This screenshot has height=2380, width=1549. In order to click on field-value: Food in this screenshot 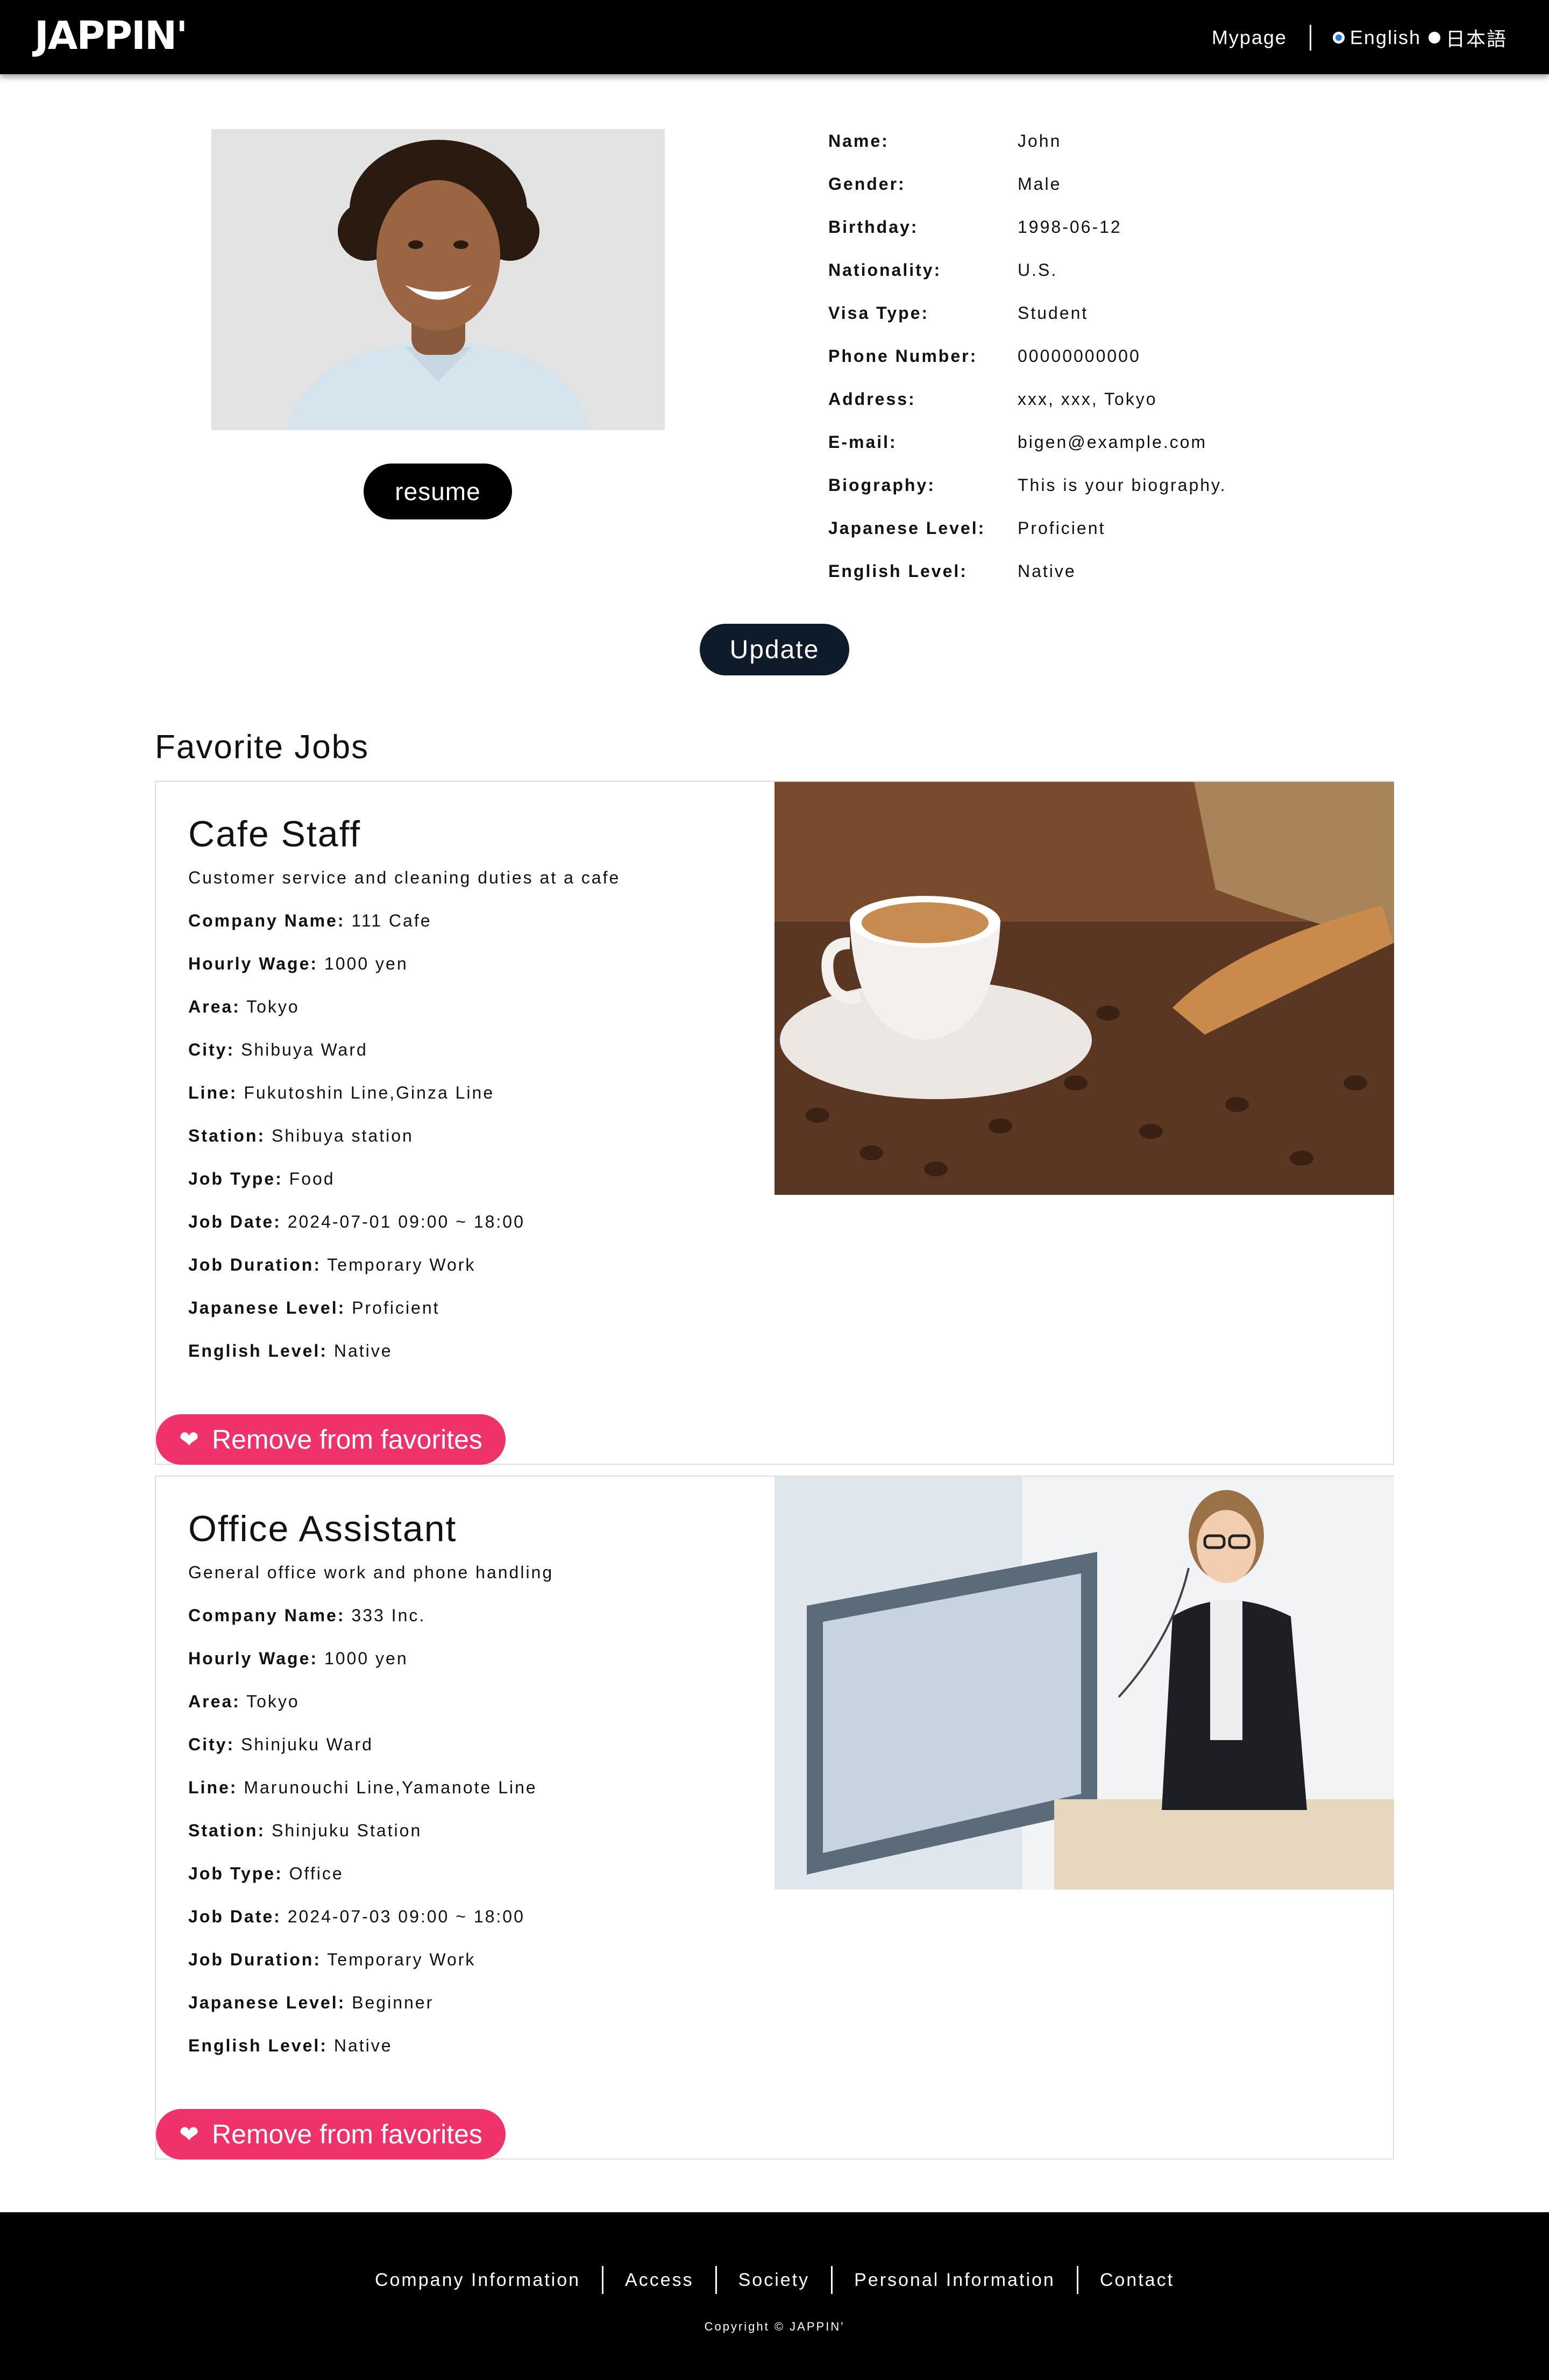, I will do `click(312, 1178)`.